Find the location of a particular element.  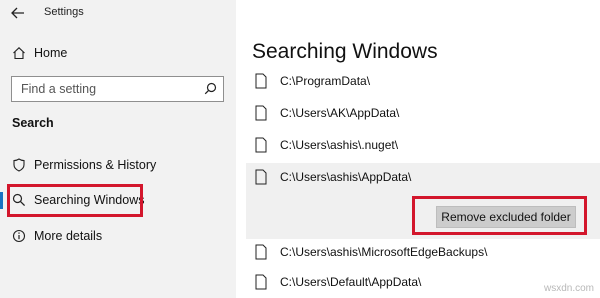

folder-path: C:\Users\ashis\.nuget\ is located at coordinates (339, 145).